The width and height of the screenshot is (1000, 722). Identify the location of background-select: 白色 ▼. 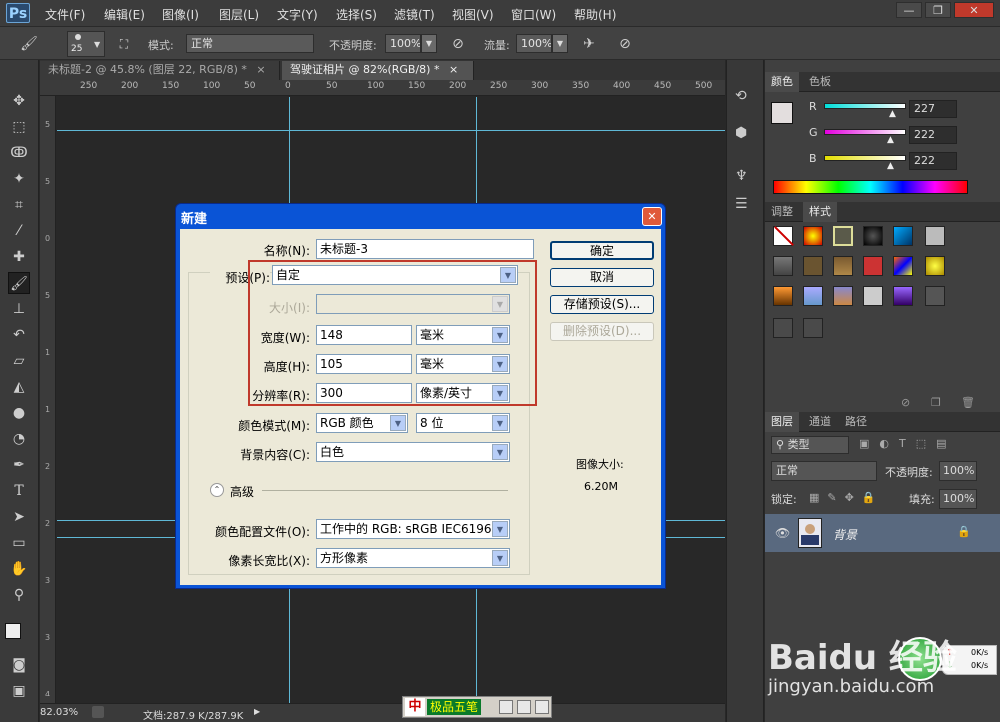
(413, 452).